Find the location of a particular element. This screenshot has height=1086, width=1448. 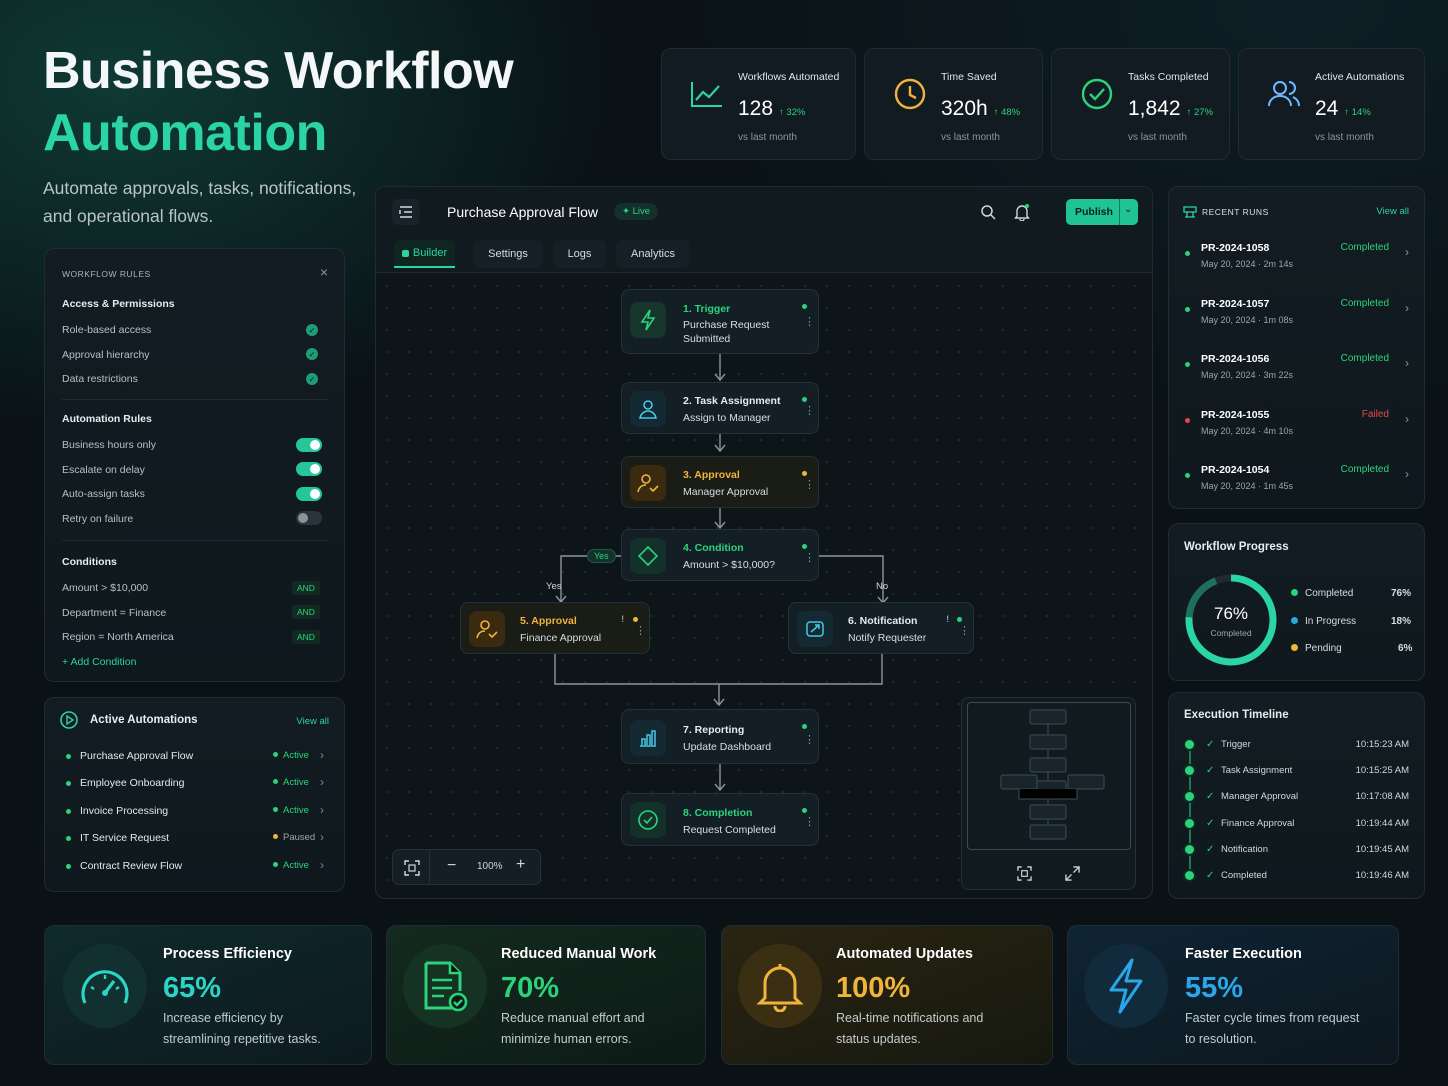

automation-item: Purchase Approval Flow Active › is located at coordinates (195, 757).